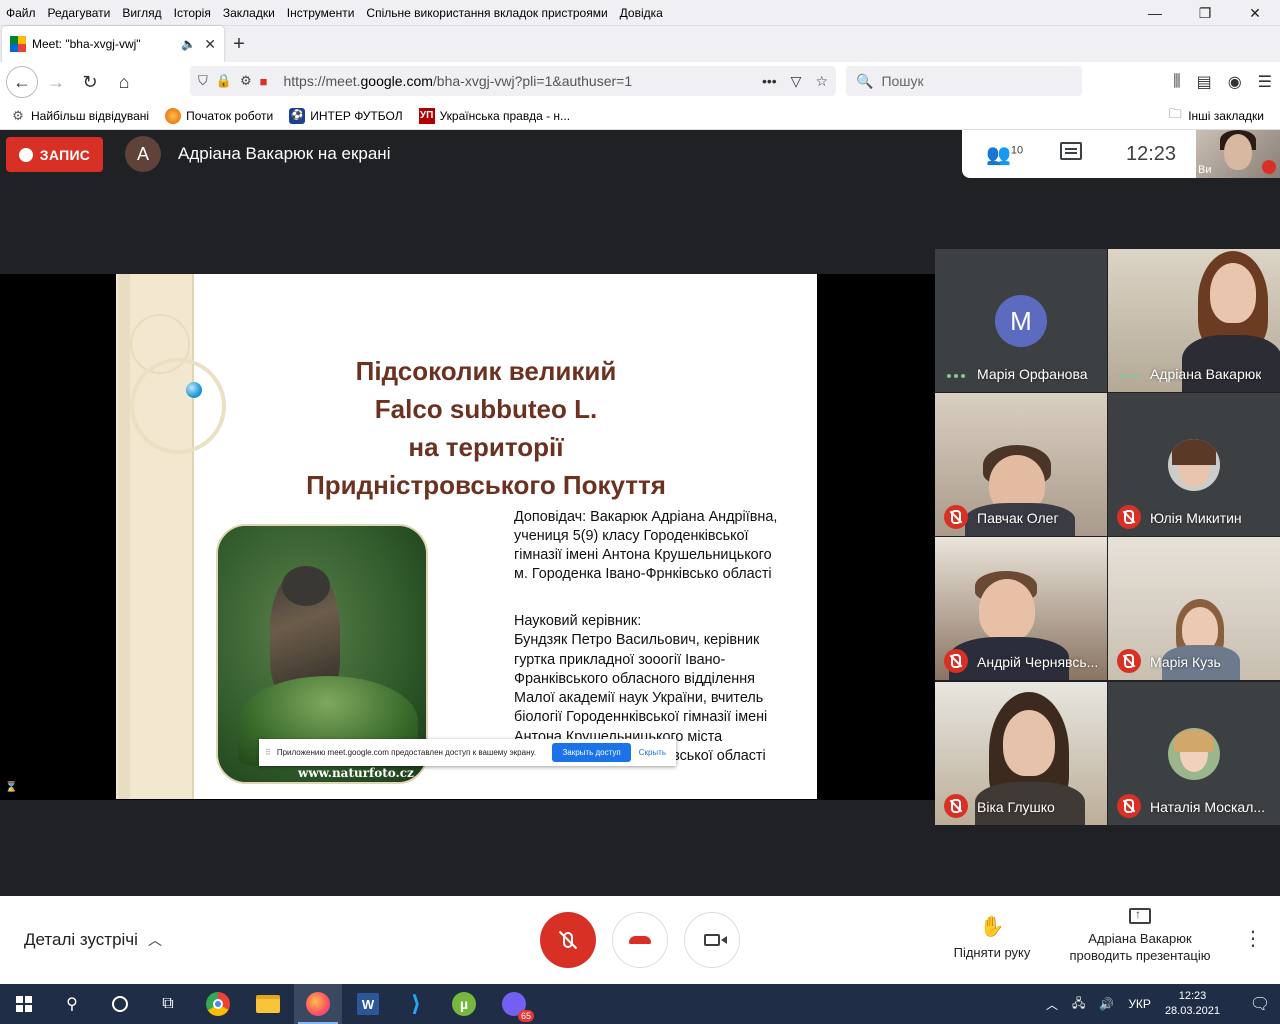  I want to click on back-icon: ←, so click(22, 82).